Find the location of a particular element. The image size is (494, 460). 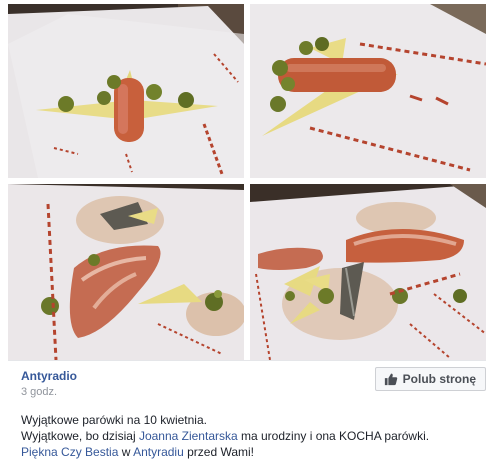

page-name-link: Antyradio is located at coordinates (49, 376).